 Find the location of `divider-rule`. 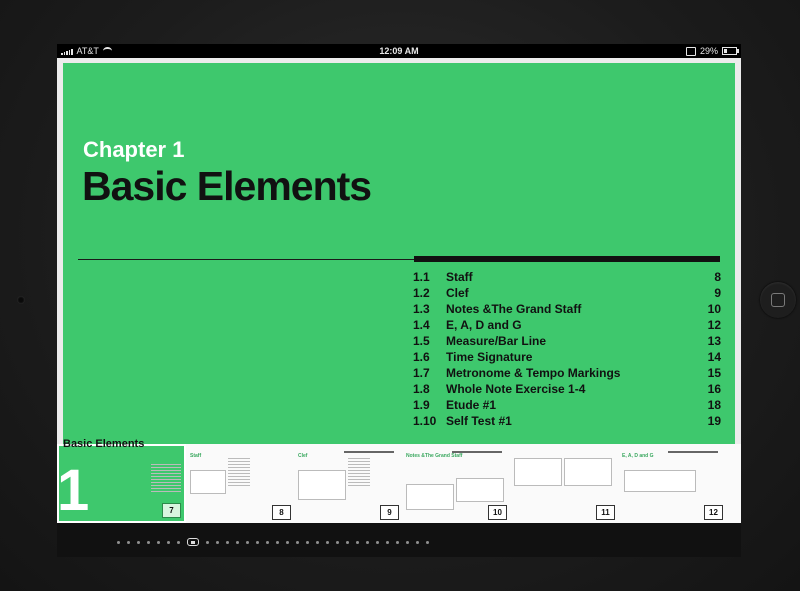

divider-rule is located at coordinates (246, 259).